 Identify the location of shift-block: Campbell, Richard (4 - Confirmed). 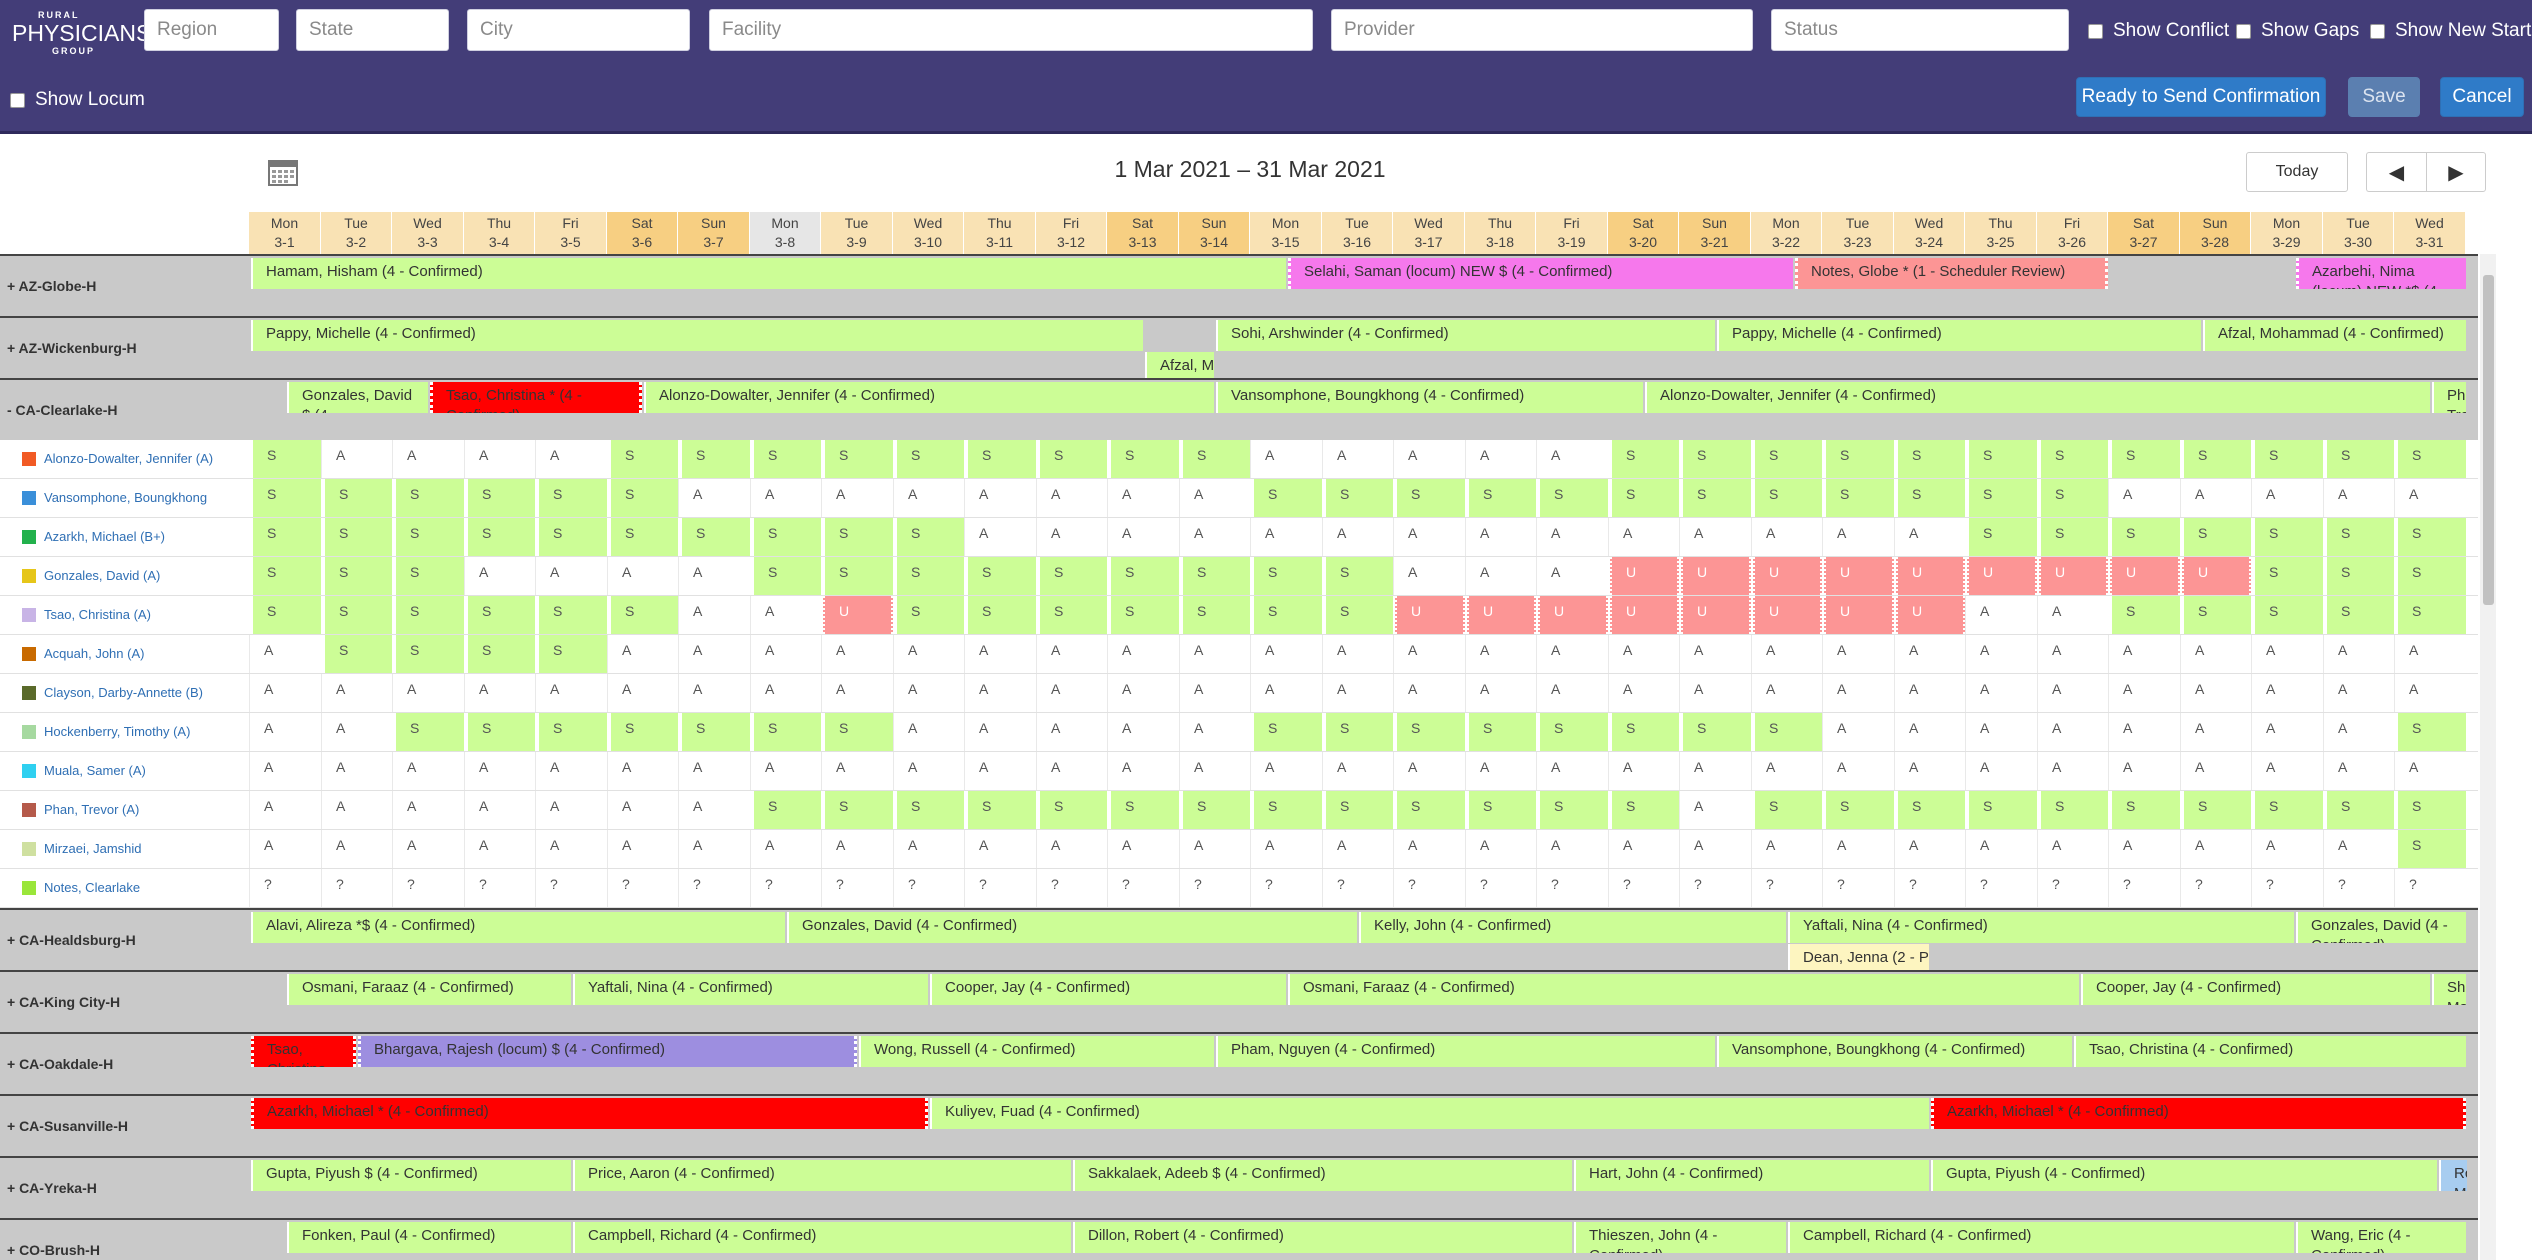
(822, 1237).